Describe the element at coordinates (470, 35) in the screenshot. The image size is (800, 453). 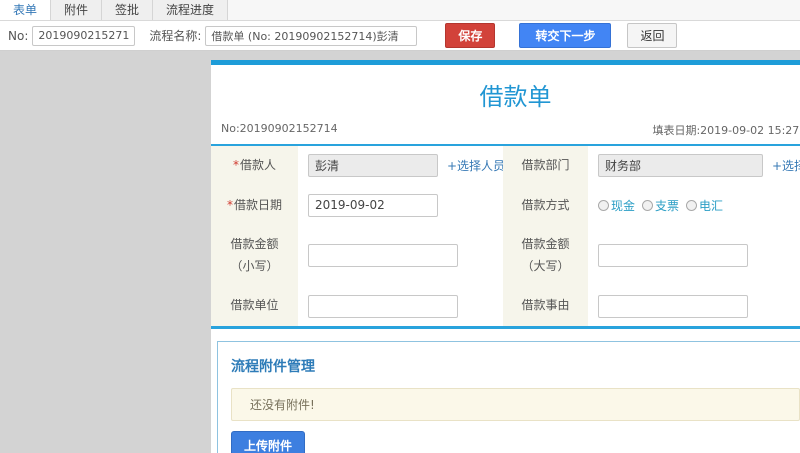
I see `save-button: 保存` at that location.